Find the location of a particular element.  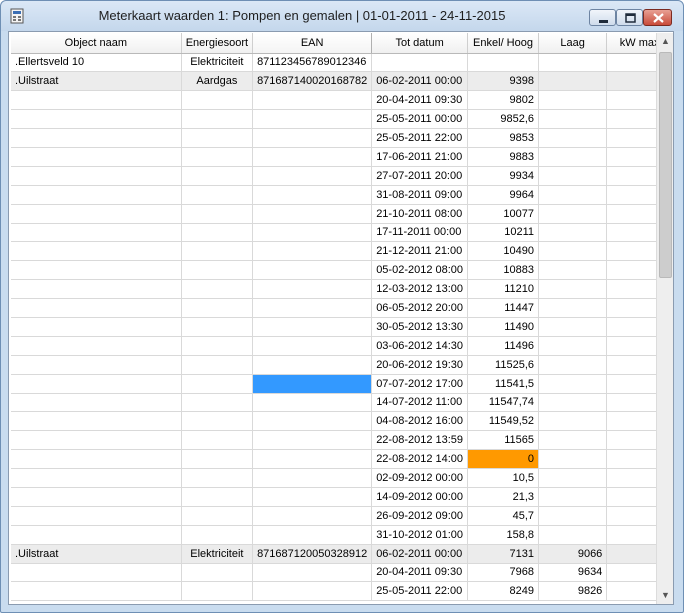

cell-end-date: 17-06-2011 21:00 is located at coordinates (420, 157).